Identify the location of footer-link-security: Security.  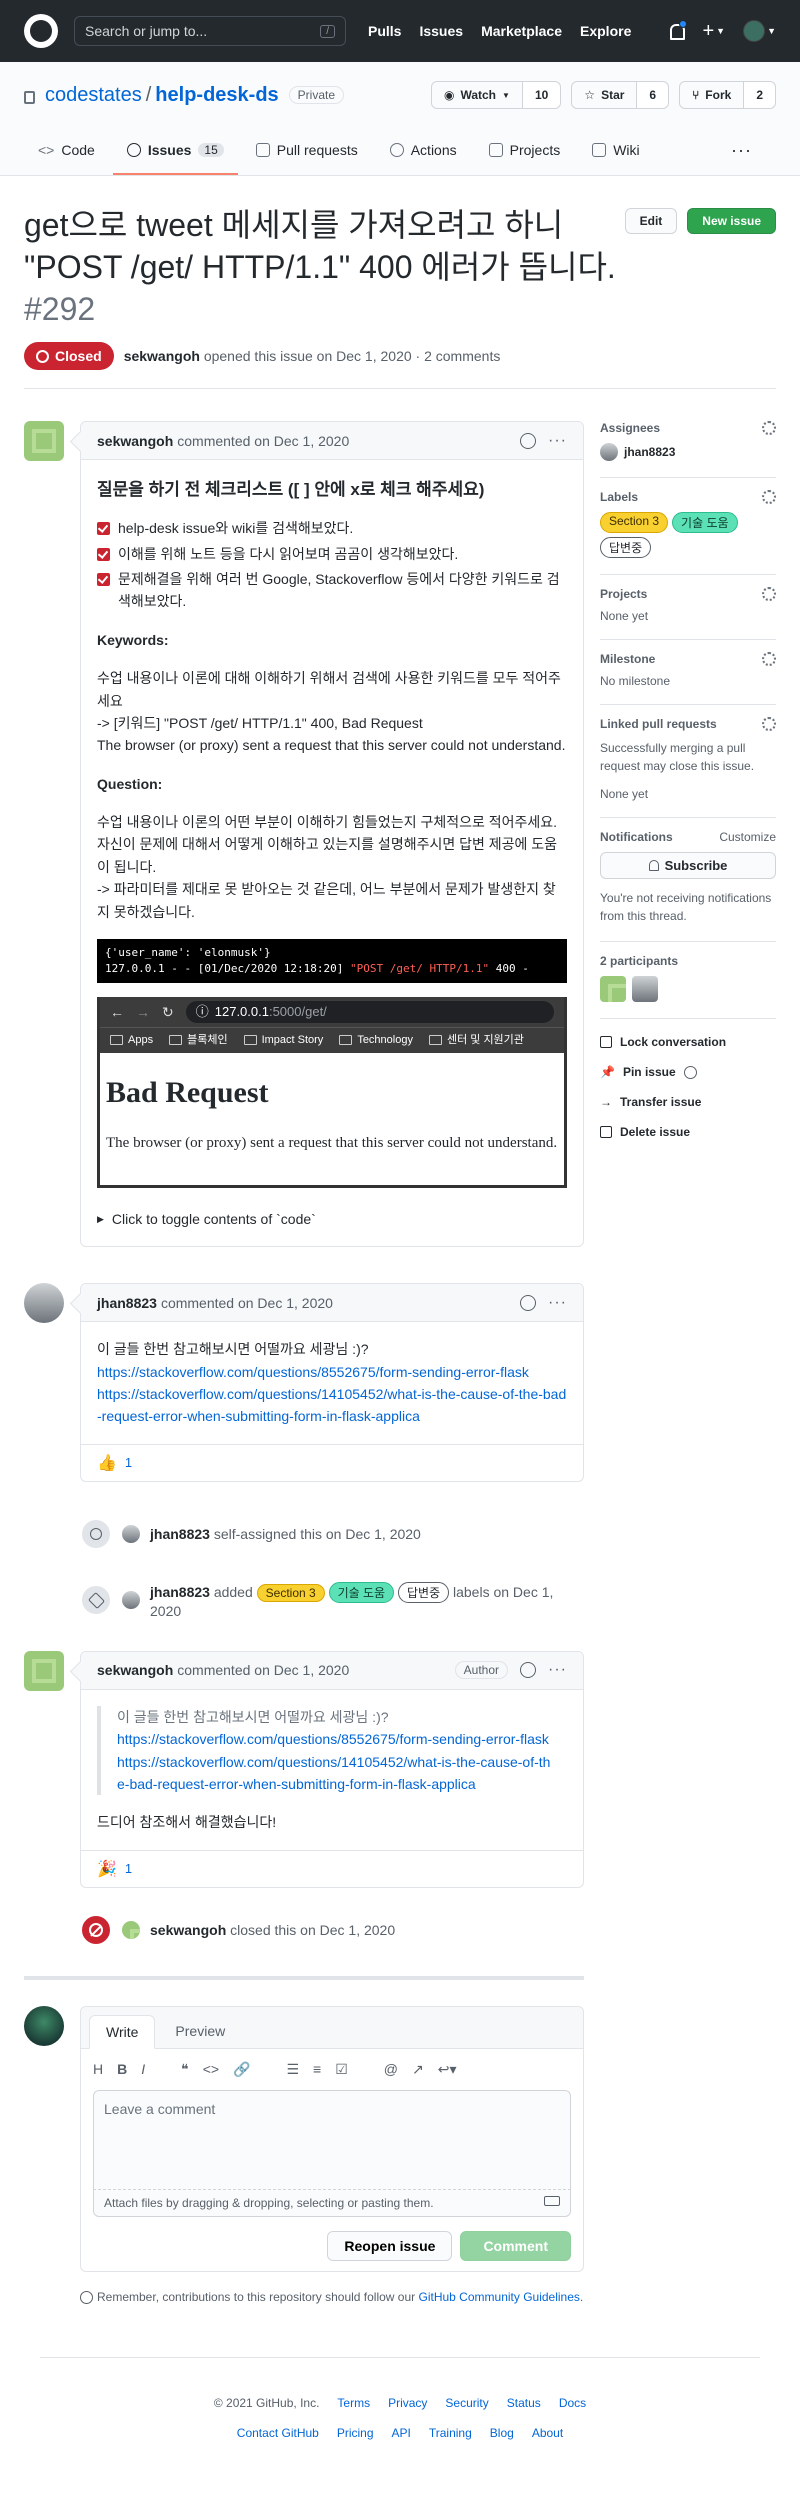
(466, 2403).